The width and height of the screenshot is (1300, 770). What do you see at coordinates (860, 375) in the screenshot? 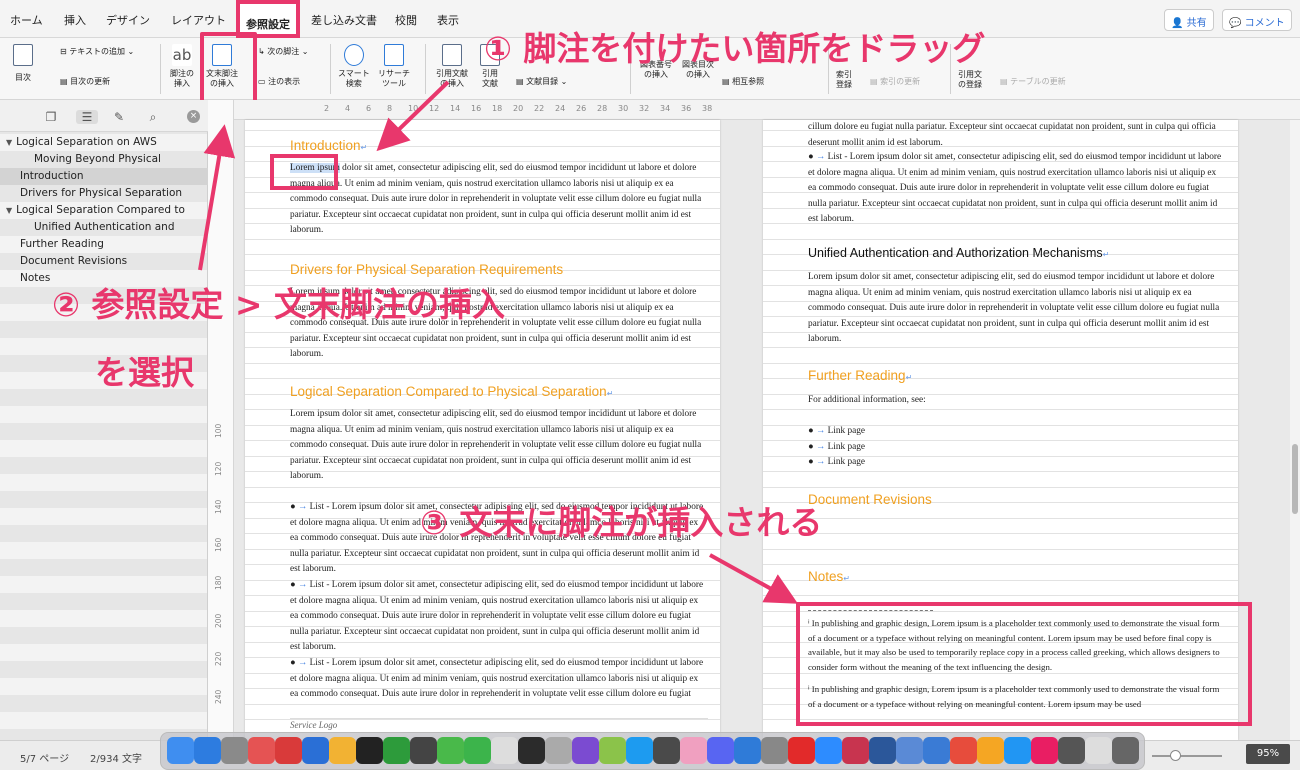
I see `heading-further-reading: Further Reading↵` at bounding box center [860, 375].